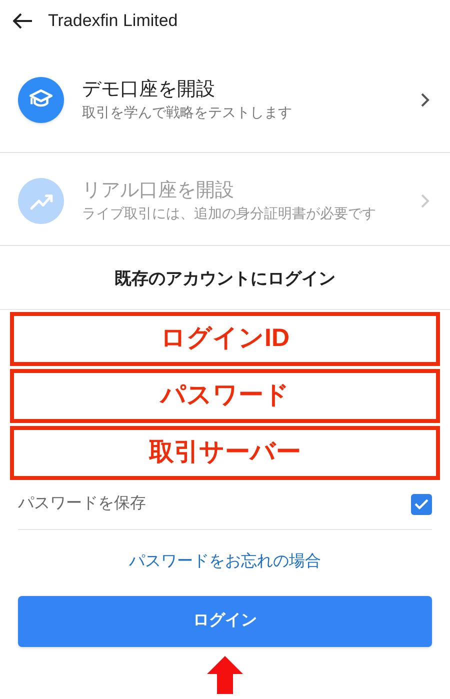 The width and height of the screenshot is (450, 699). What do you see at coordinates (225, 339) in the screenshot?
I see `annotation-box: ログインID` at bounding box center [225, 339].